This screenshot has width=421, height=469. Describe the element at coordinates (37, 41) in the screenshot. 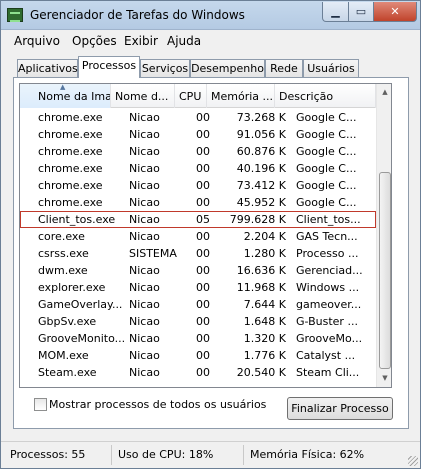

I see `menu-arquivo: Arquivo` at that location.